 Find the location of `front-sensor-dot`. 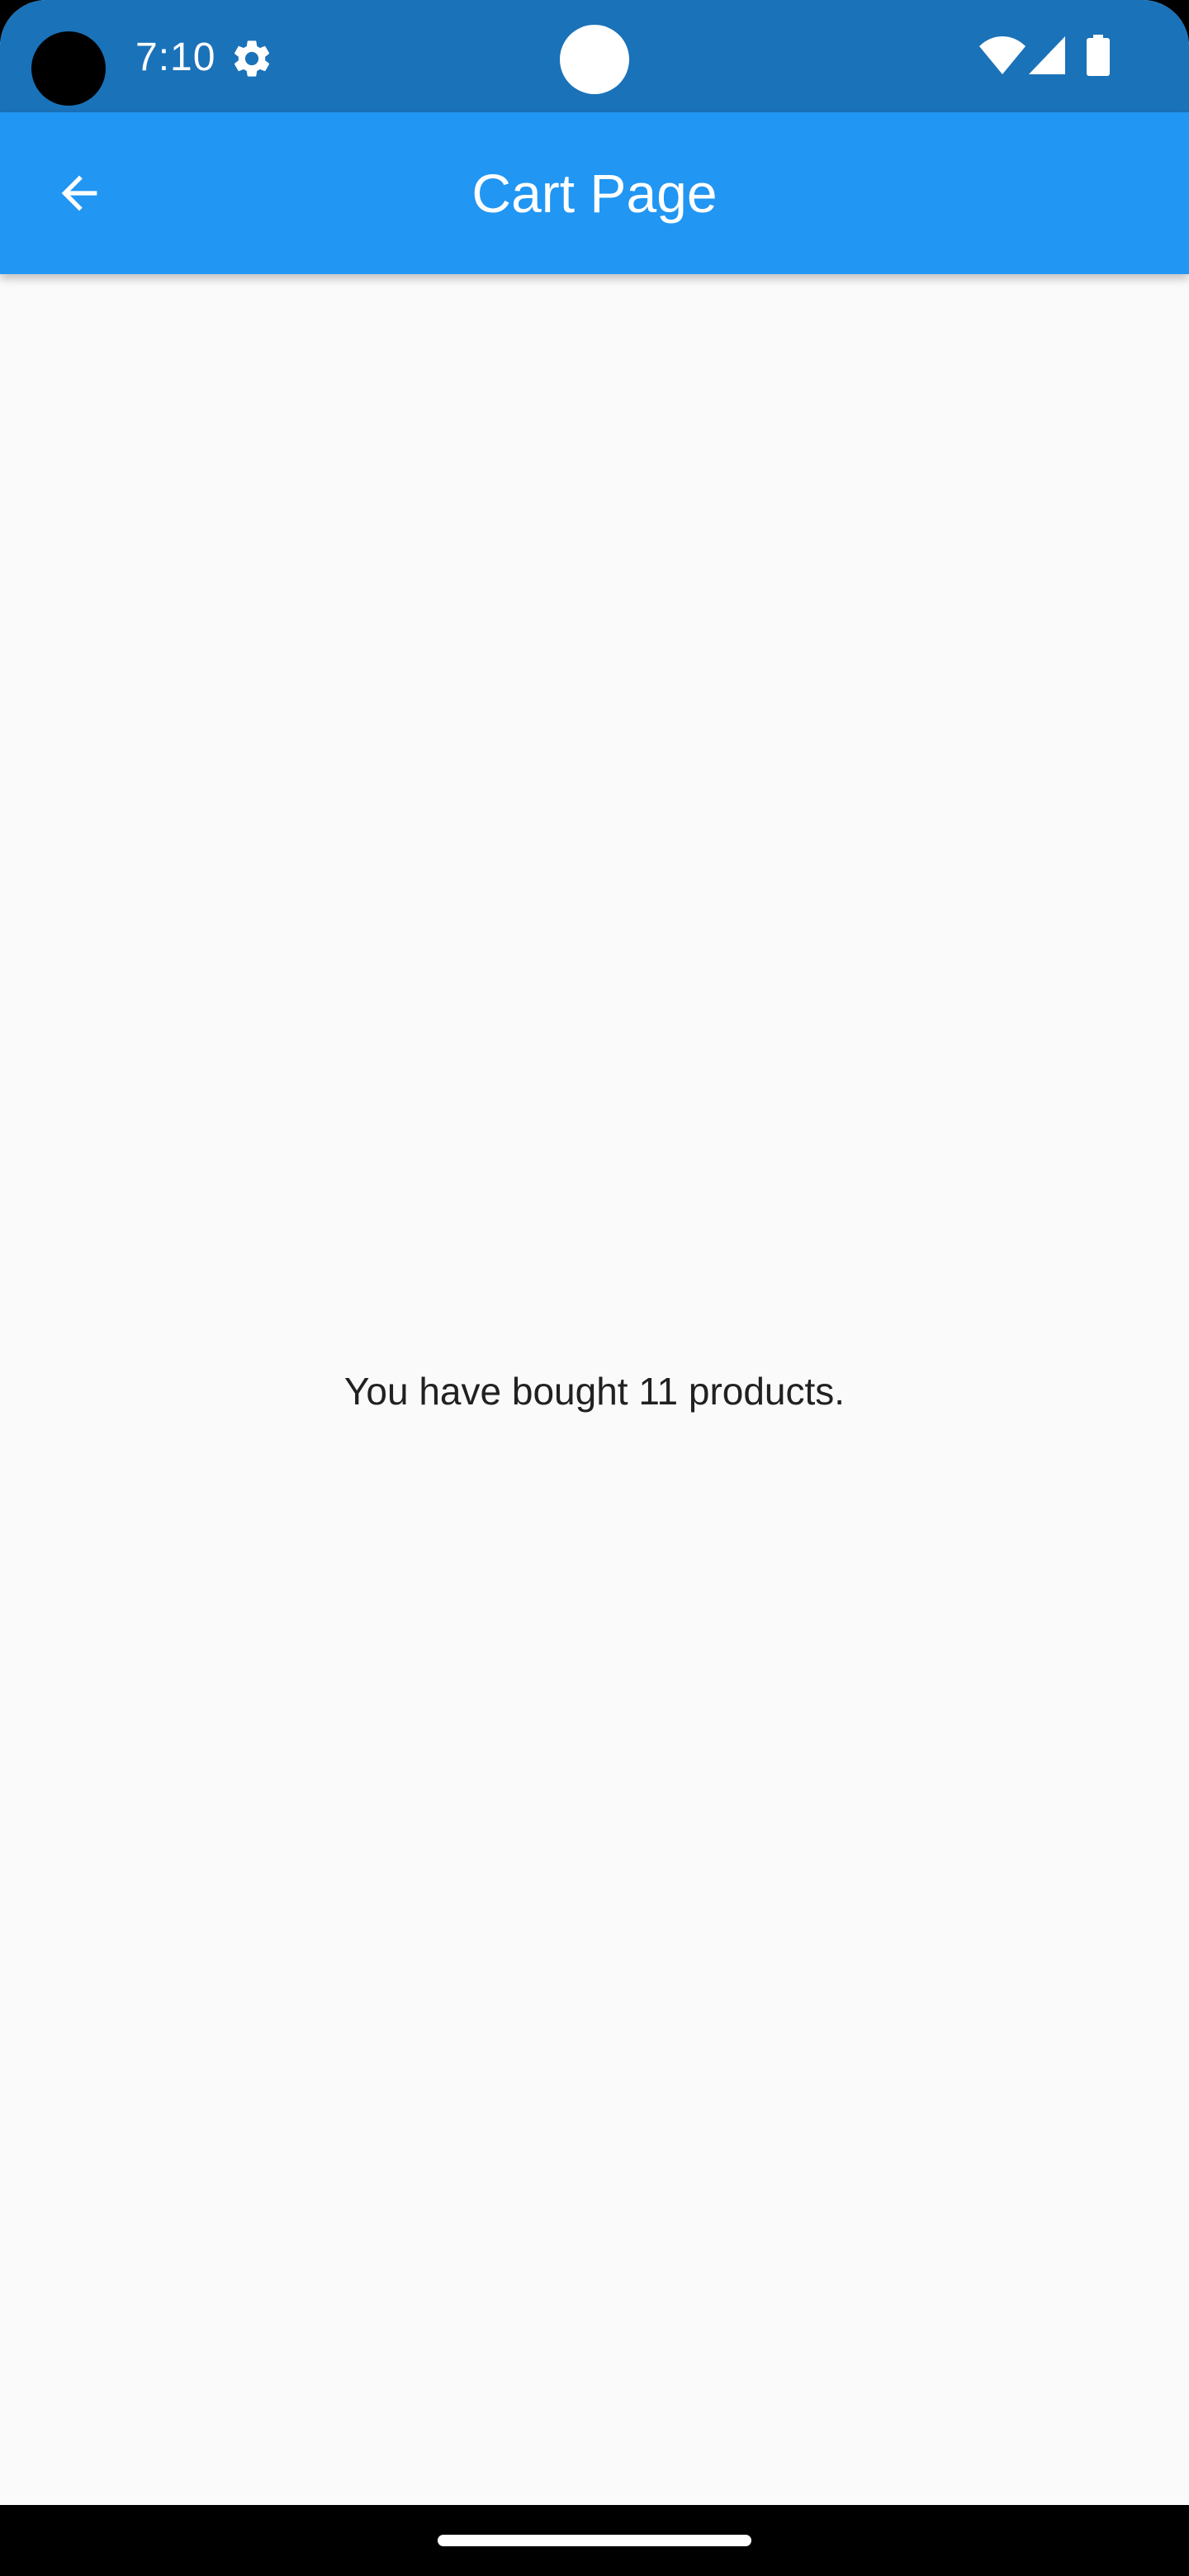

front-sensor-dot is located at coordinates (594, 59).